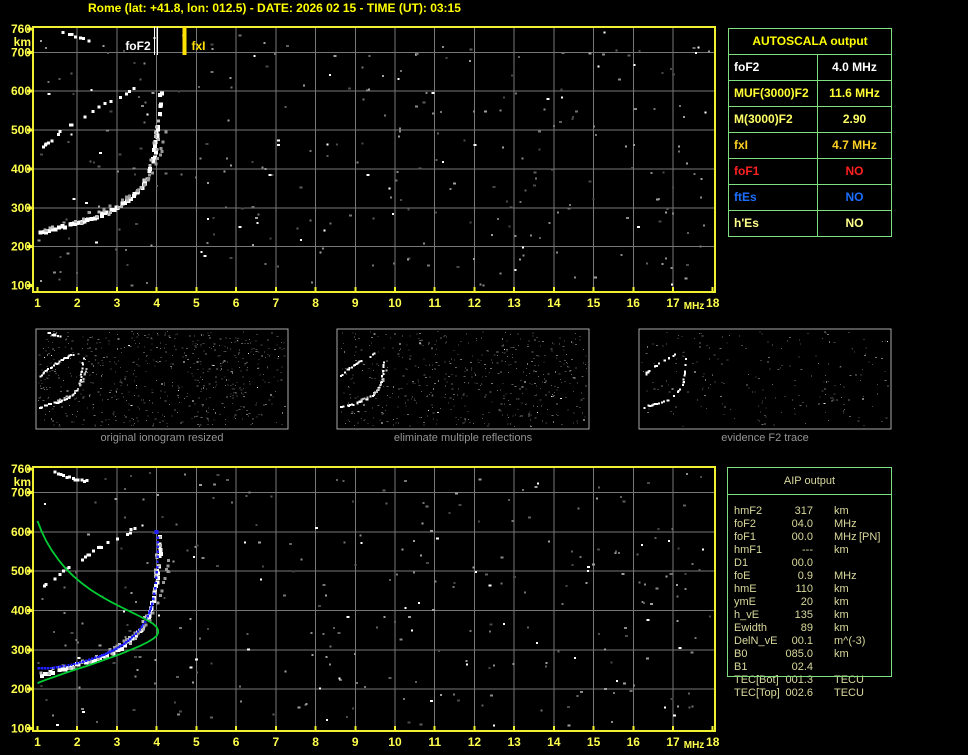 The height and width of the screenshot is (755, 968). Describe the element at coordinates (514, 742) in the screenshot. I see `x-tick-label: 13` at that location.